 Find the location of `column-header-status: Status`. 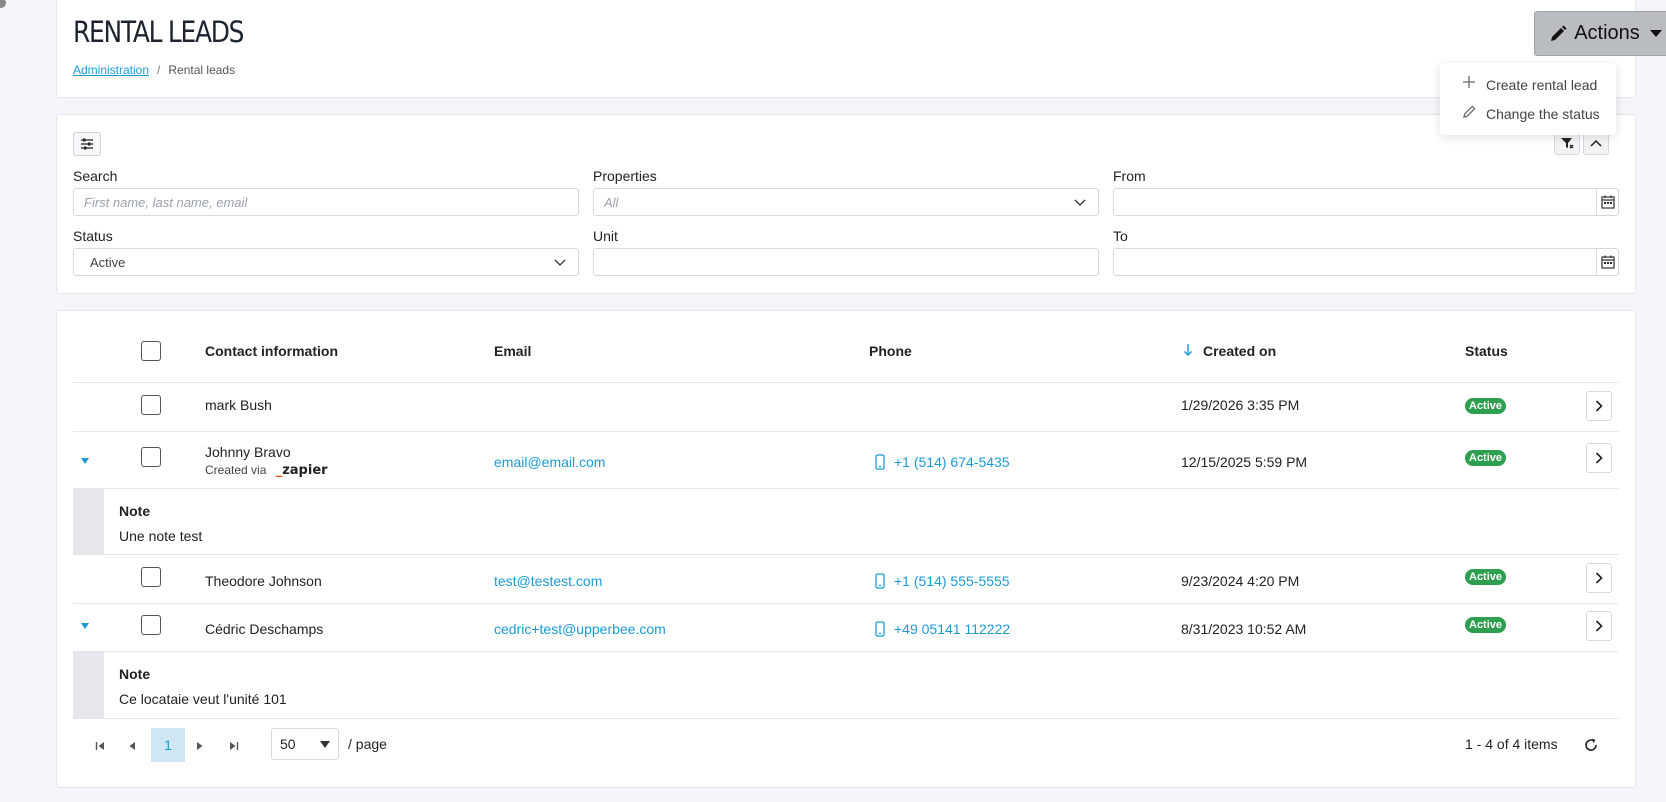

column-header-status: Status is located at coordinates (1486, 351).